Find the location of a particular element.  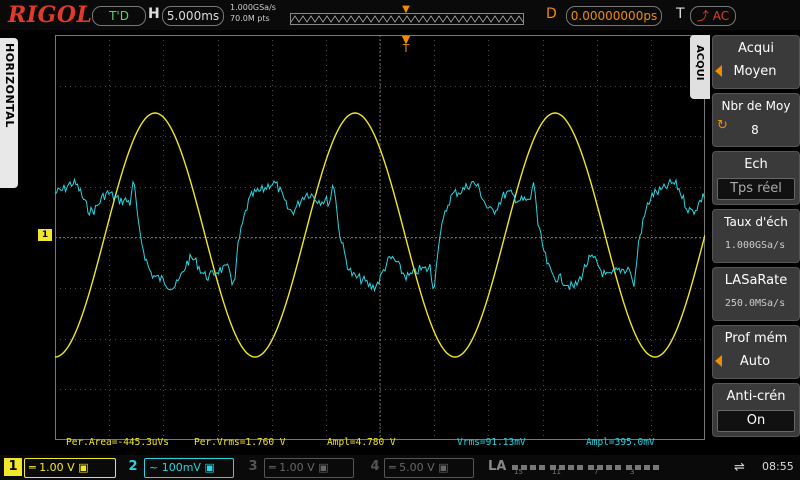

measurement-ch2-ampl: Ampl=395.0mV is located at coordinates (620, 442).